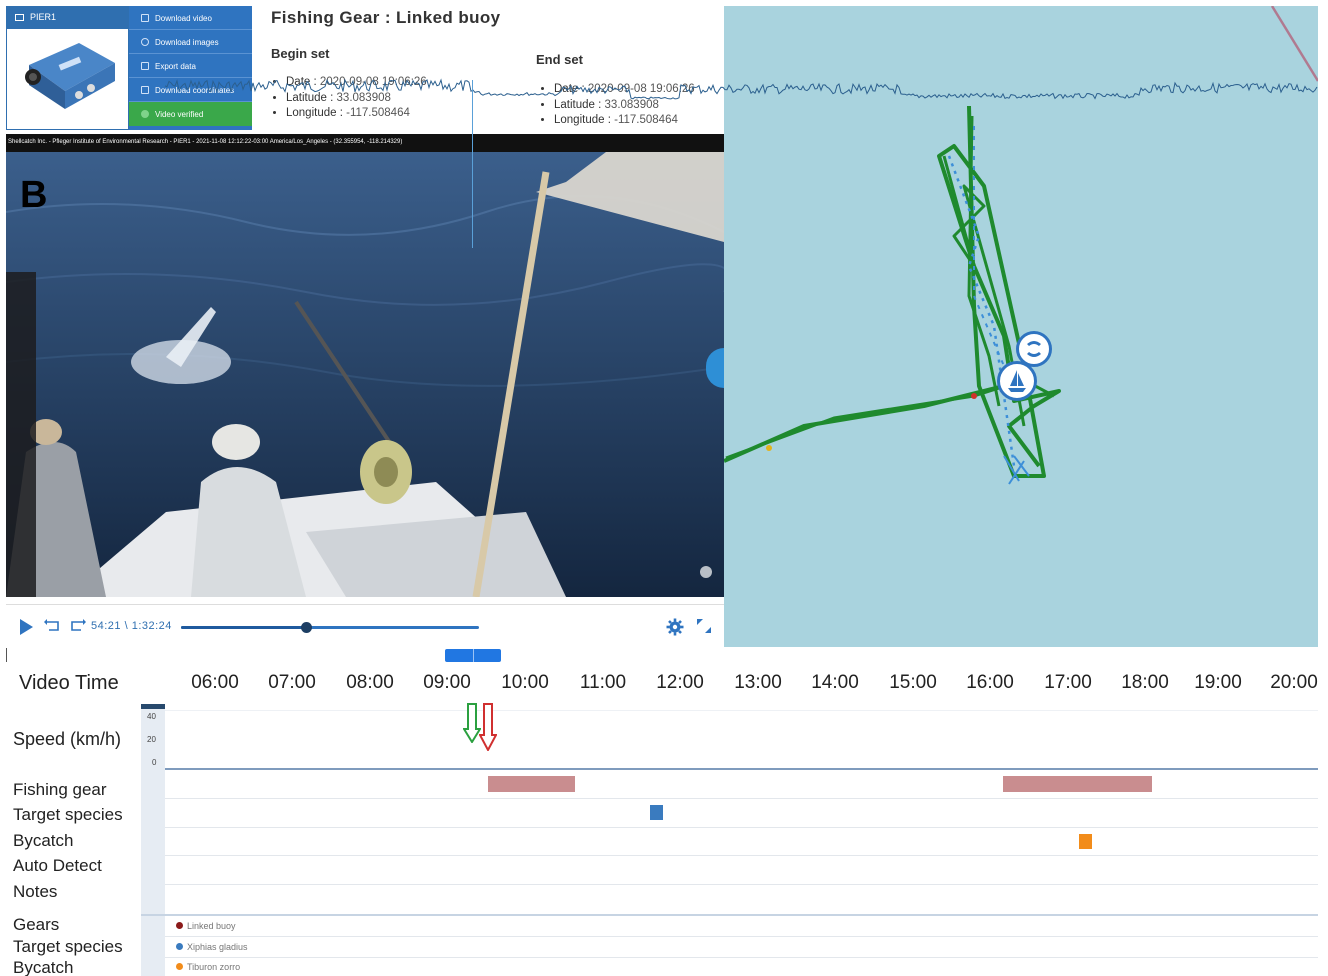 This screenshot has height=976, width=1328. I want to click on panel-label: B, so click(34, 195).